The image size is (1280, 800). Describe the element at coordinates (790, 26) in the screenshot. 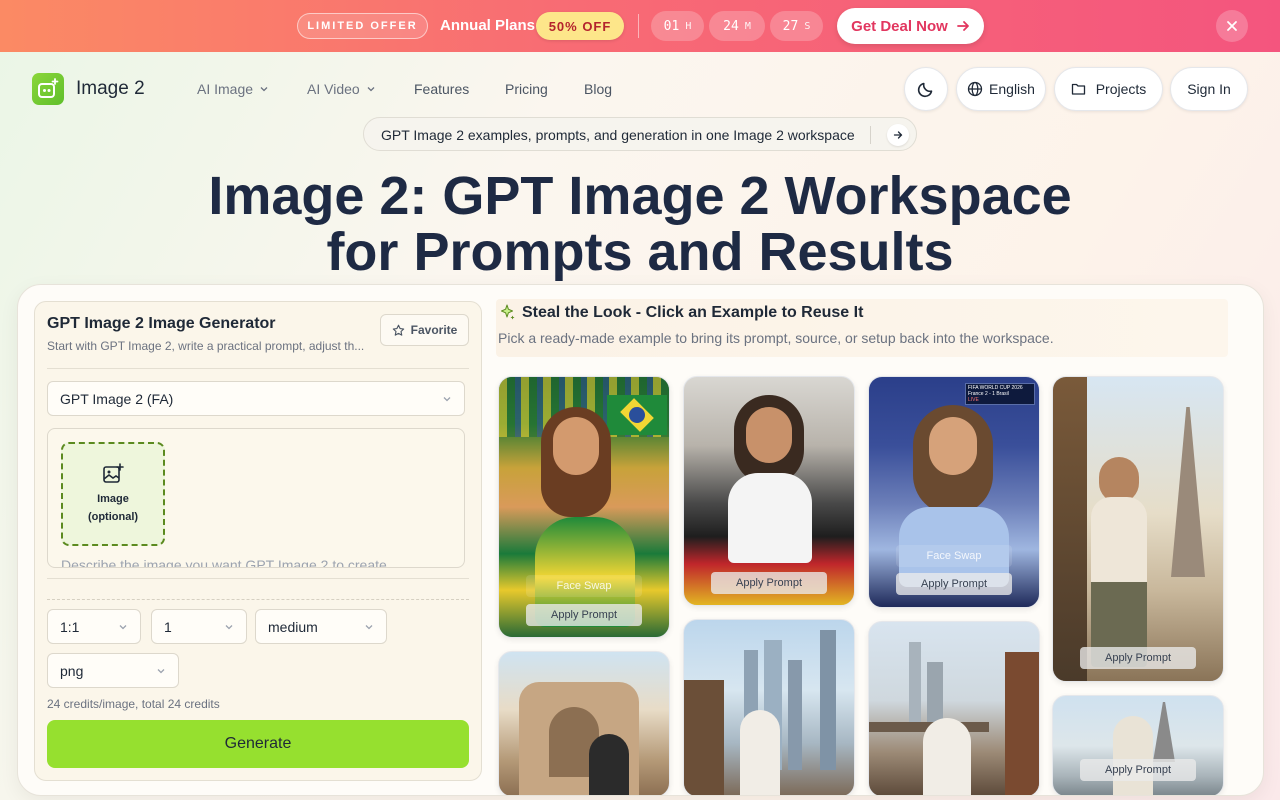

I see `countdown-seconds-value: 27` at that location.